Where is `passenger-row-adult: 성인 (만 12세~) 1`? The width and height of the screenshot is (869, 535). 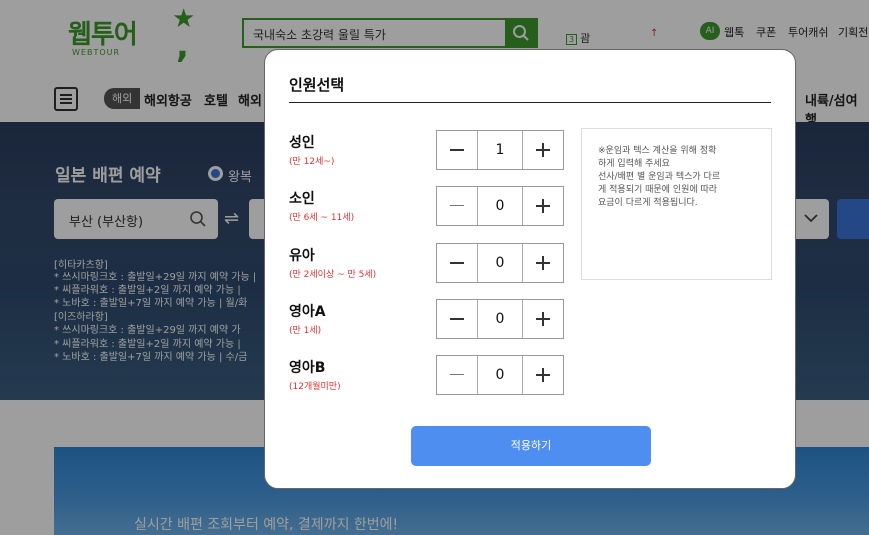 passenger-row-adult: 성인 (만 12세~) 1 is located at coordinates (429, 151).